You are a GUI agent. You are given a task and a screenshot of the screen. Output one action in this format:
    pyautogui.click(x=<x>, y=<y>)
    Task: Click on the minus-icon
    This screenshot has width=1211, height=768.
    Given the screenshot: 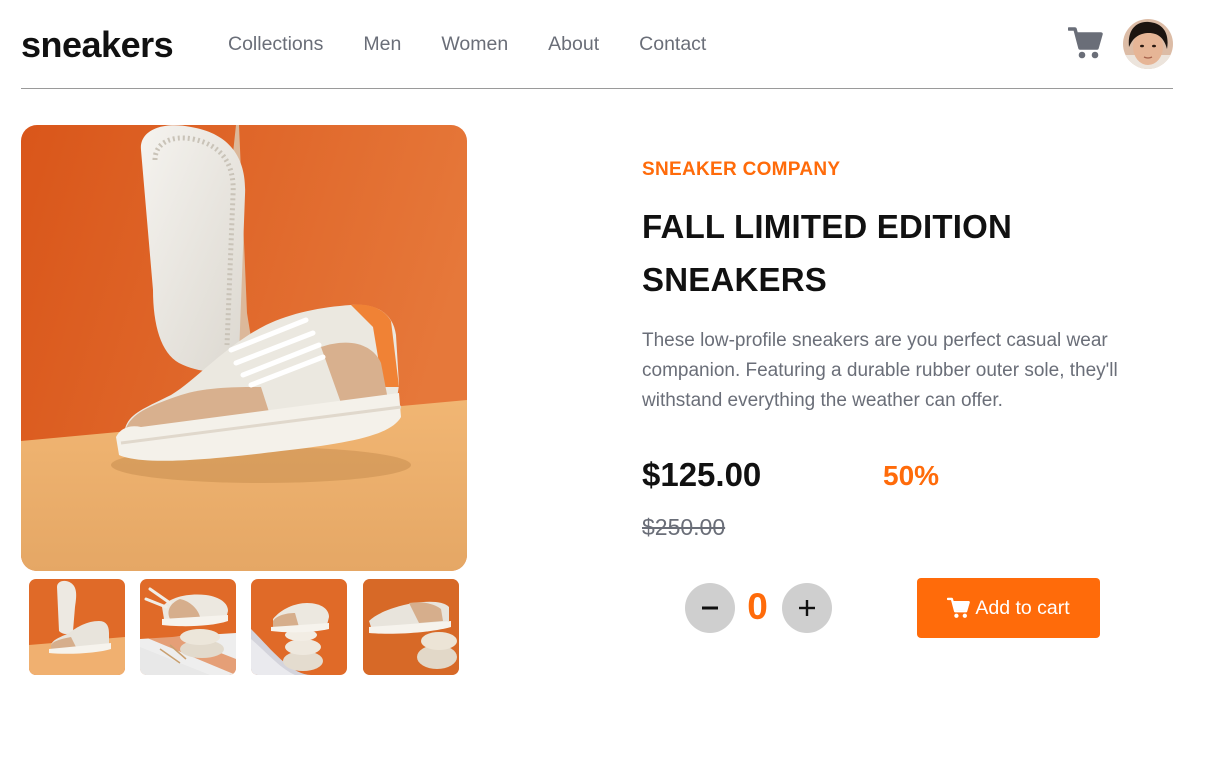 What is the action you would take?
    pyautogui.click(x=710, y=608)
    